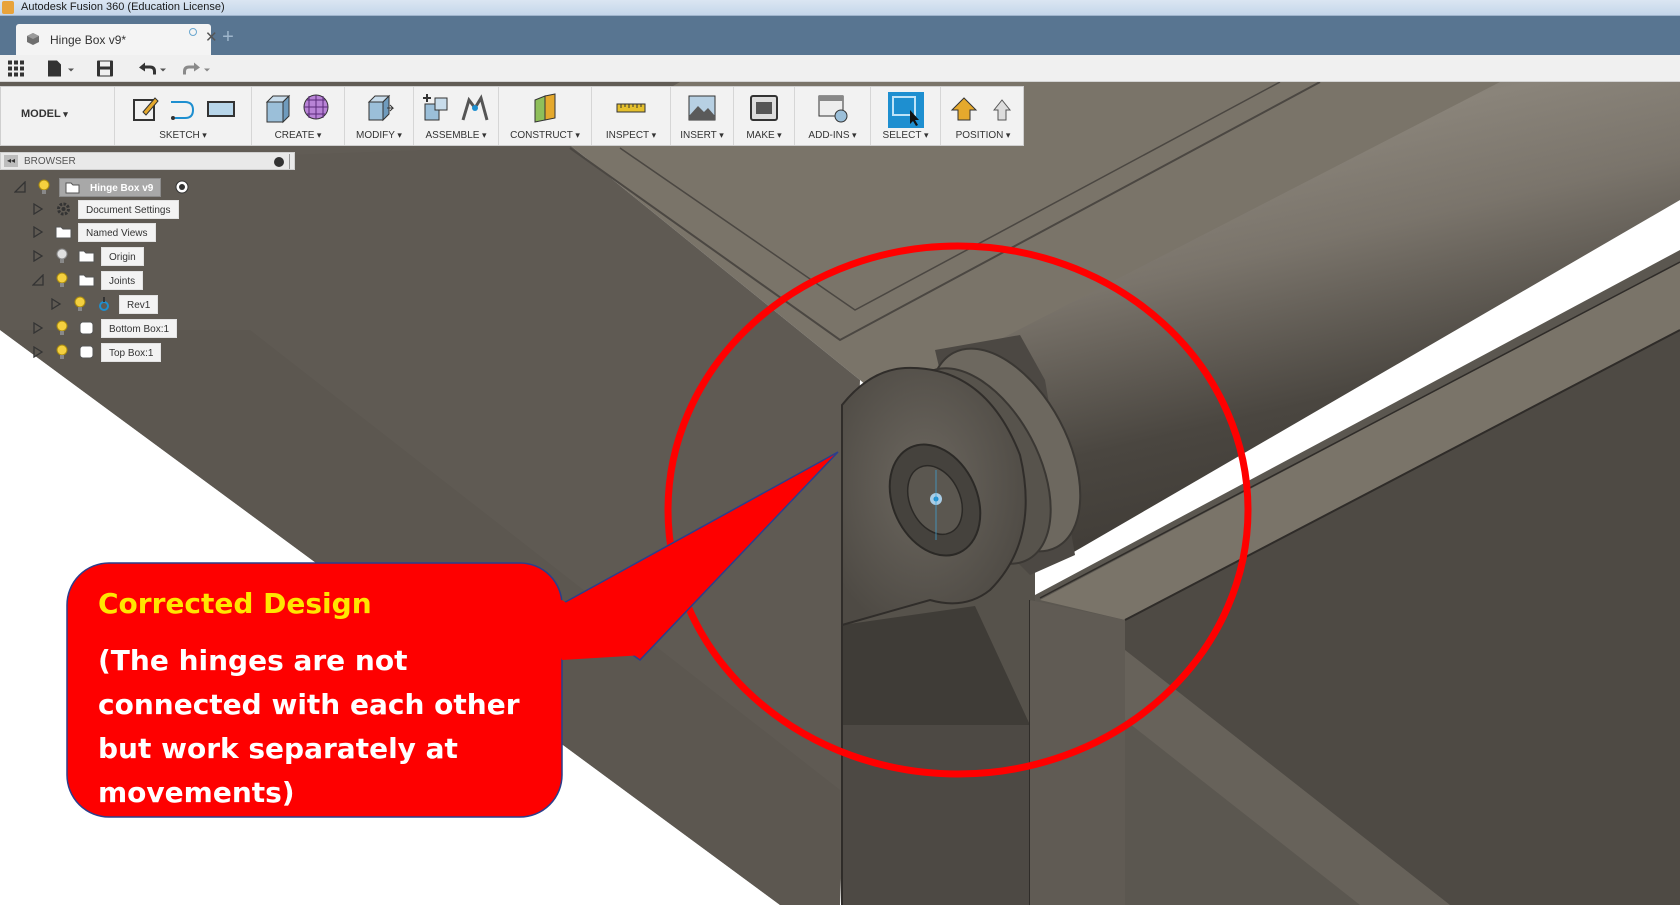 This screenshot has width=1680, height=905. I want to click on new-tab-button: +, so click(228, 38).